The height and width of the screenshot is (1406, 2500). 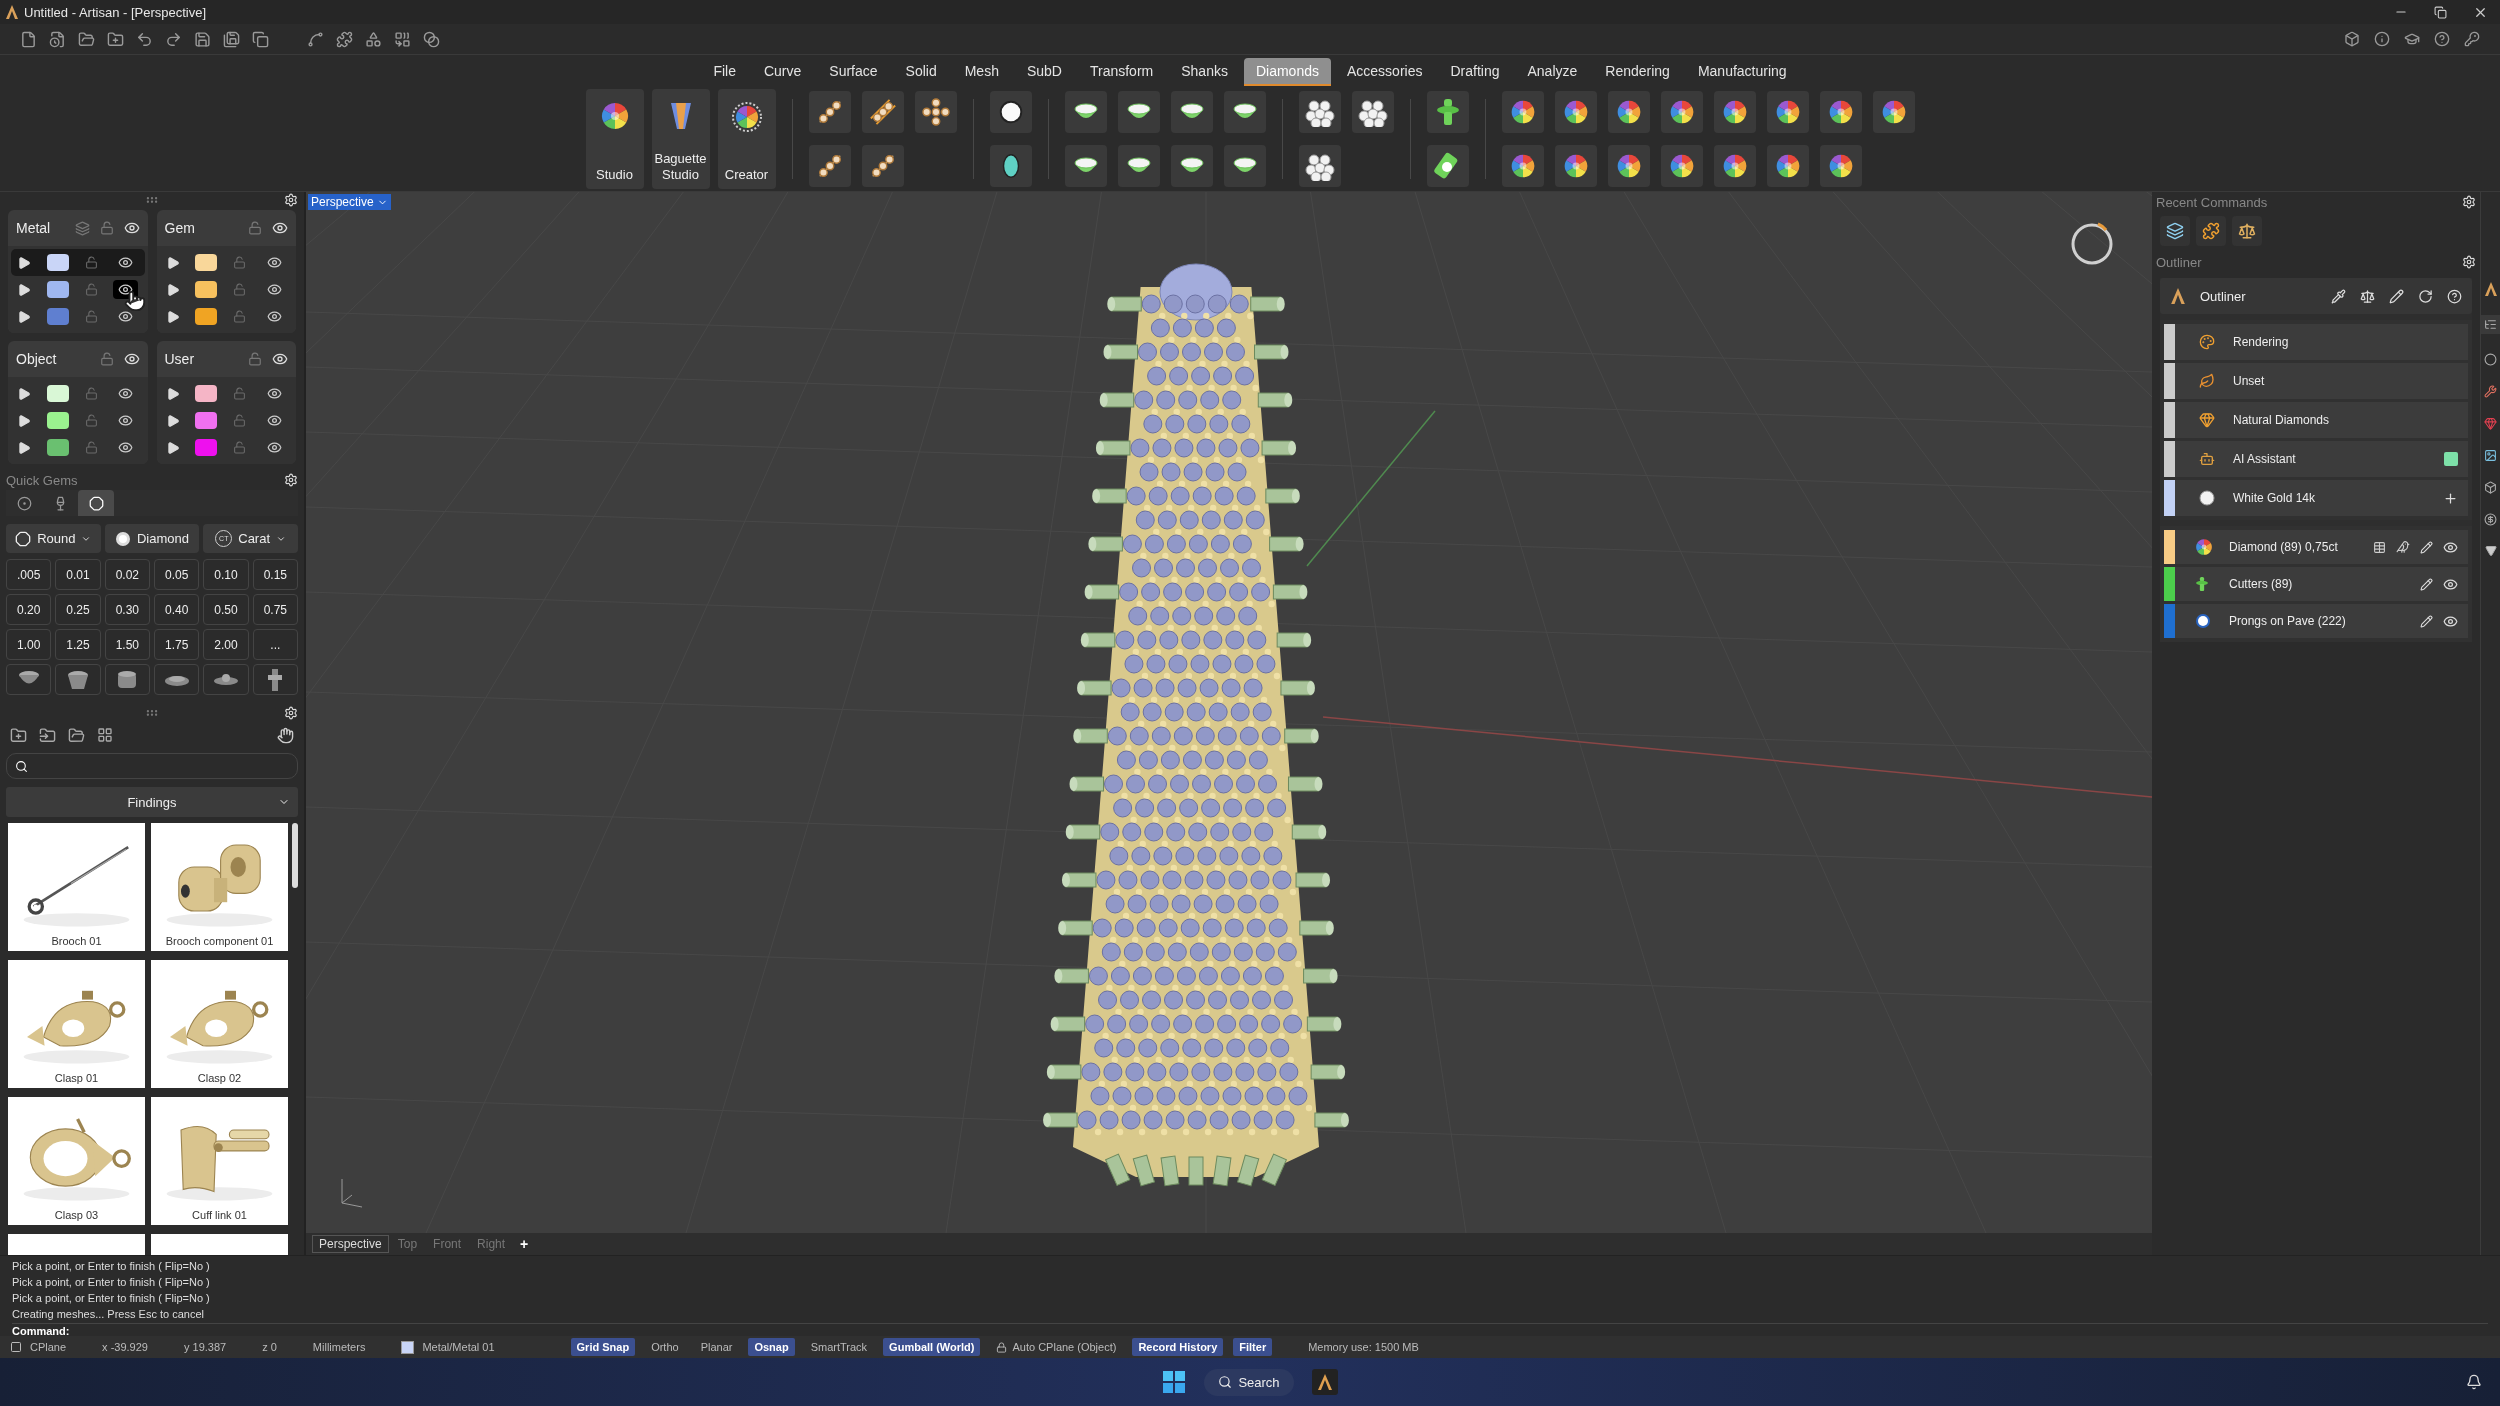 What do you see at coordinates (76, 941) in the screenshot?
I see `item-label: Brooch 01` at bounding box center [76, 941].